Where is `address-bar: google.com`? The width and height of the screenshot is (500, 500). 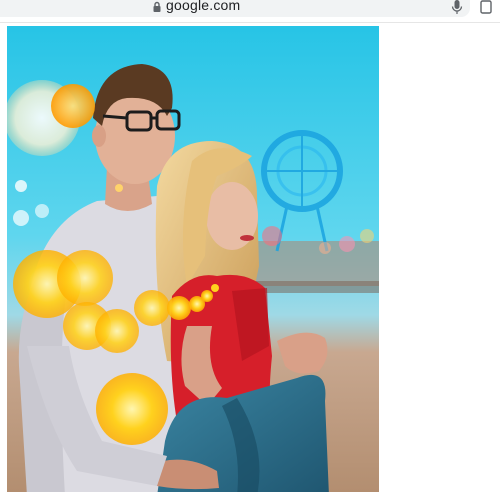
address-bar: google.com is located at coordinates (235, 8).